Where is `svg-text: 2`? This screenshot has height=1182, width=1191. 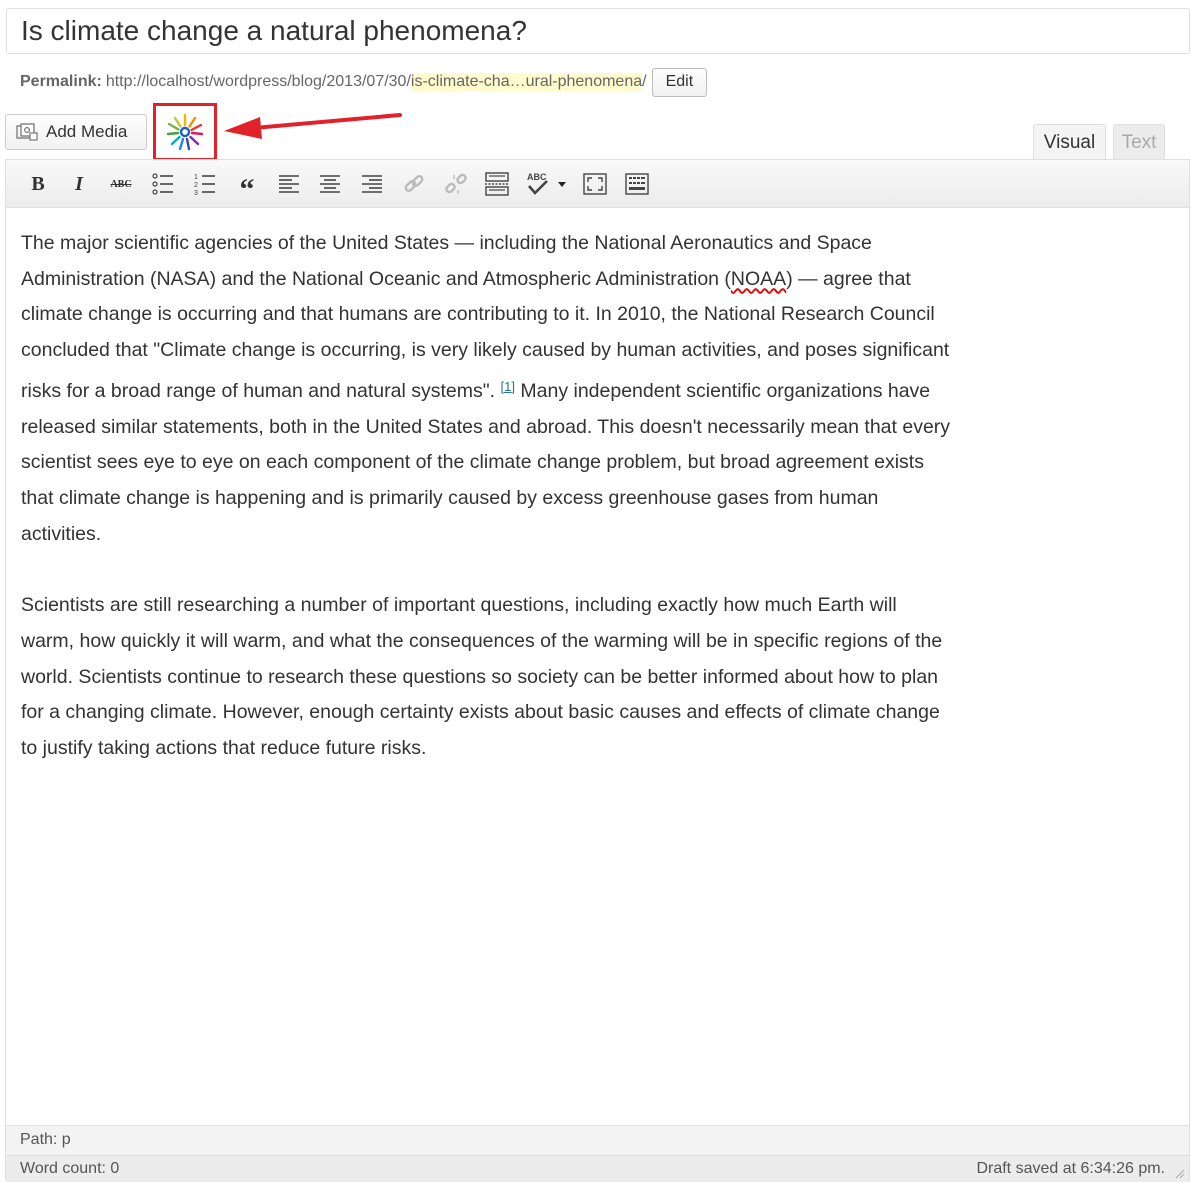
svg-text: 2 is located at coordinates (196, 185).